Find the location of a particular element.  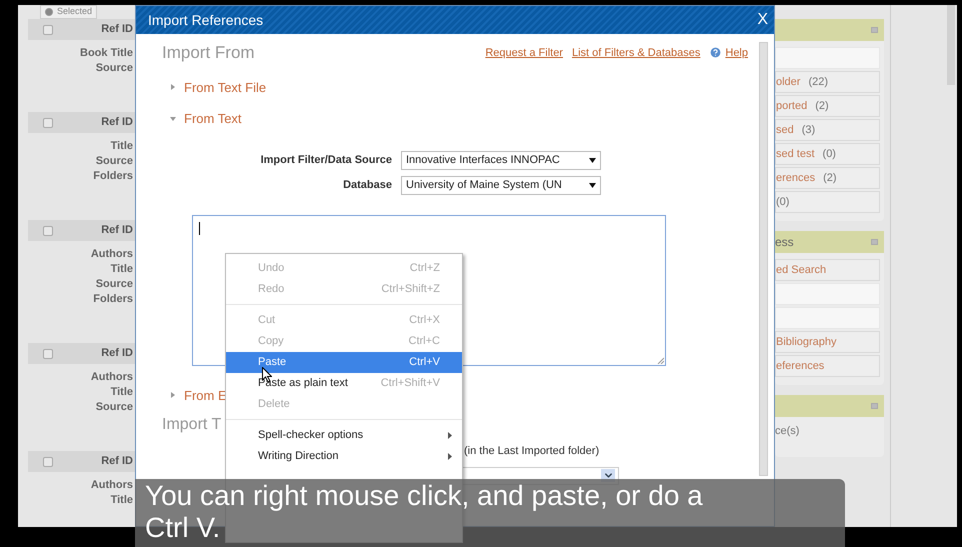

item-count: (22) is located at coordinates (818, 82).